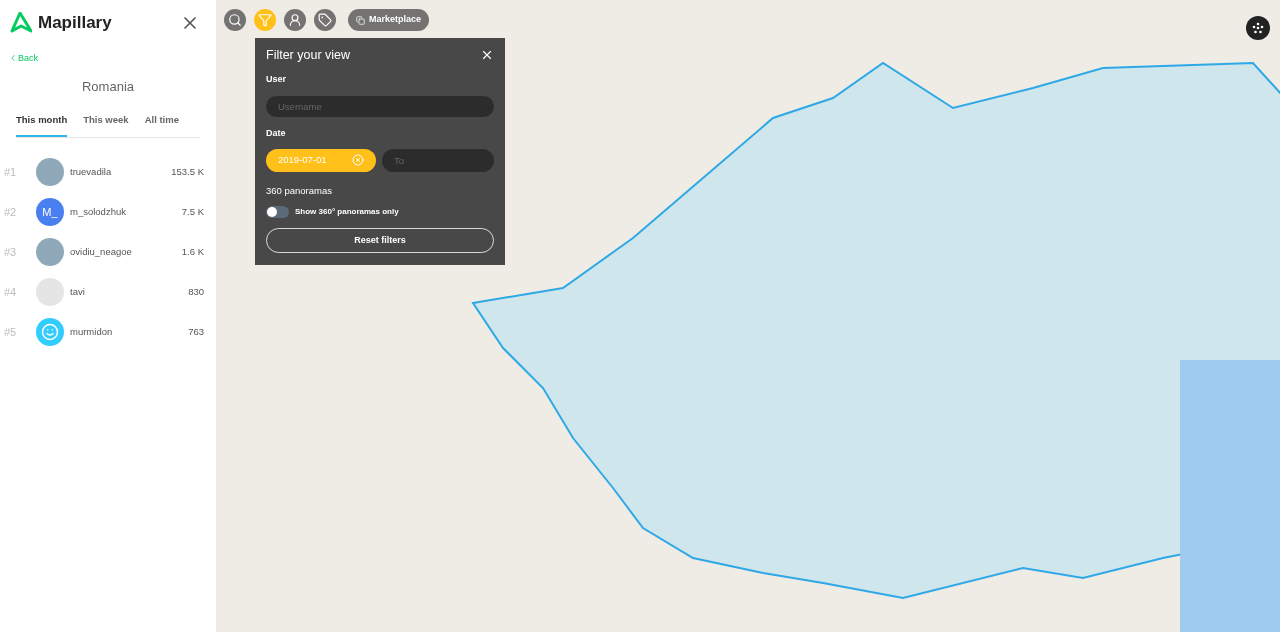 The height and width of the screenshot is (632, 1280). I want to click on period-tab: All time, so click(161, 124).